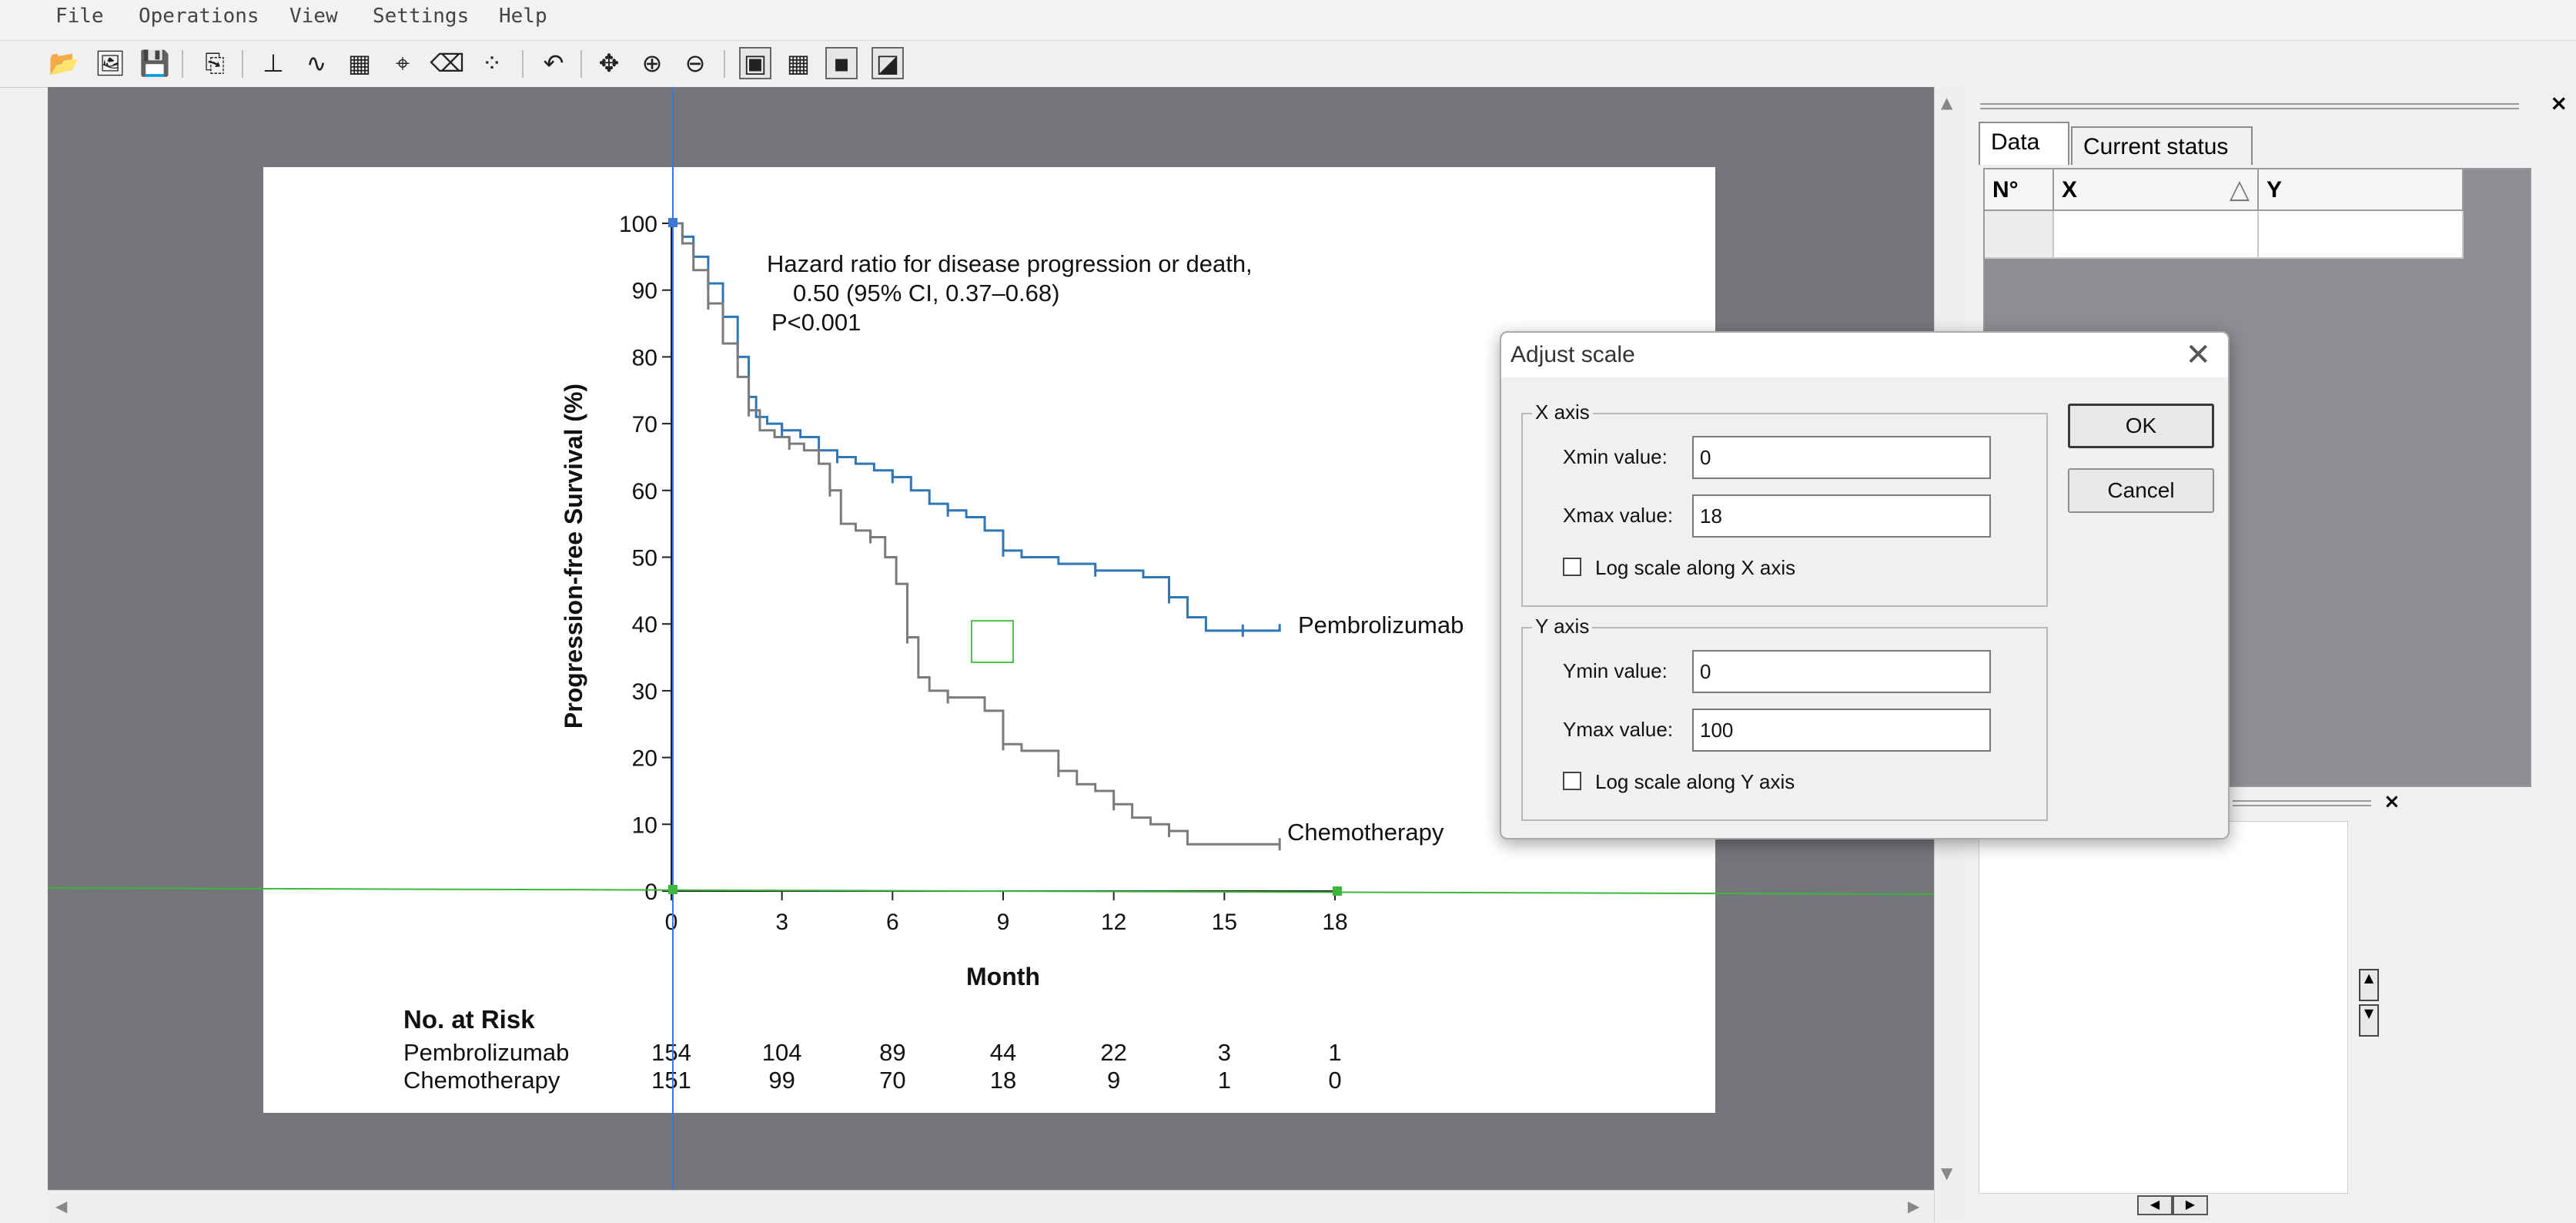 The width and height of the screenshot is (2576, 1223). I want to click on xmax-input, so click(1841, 516).